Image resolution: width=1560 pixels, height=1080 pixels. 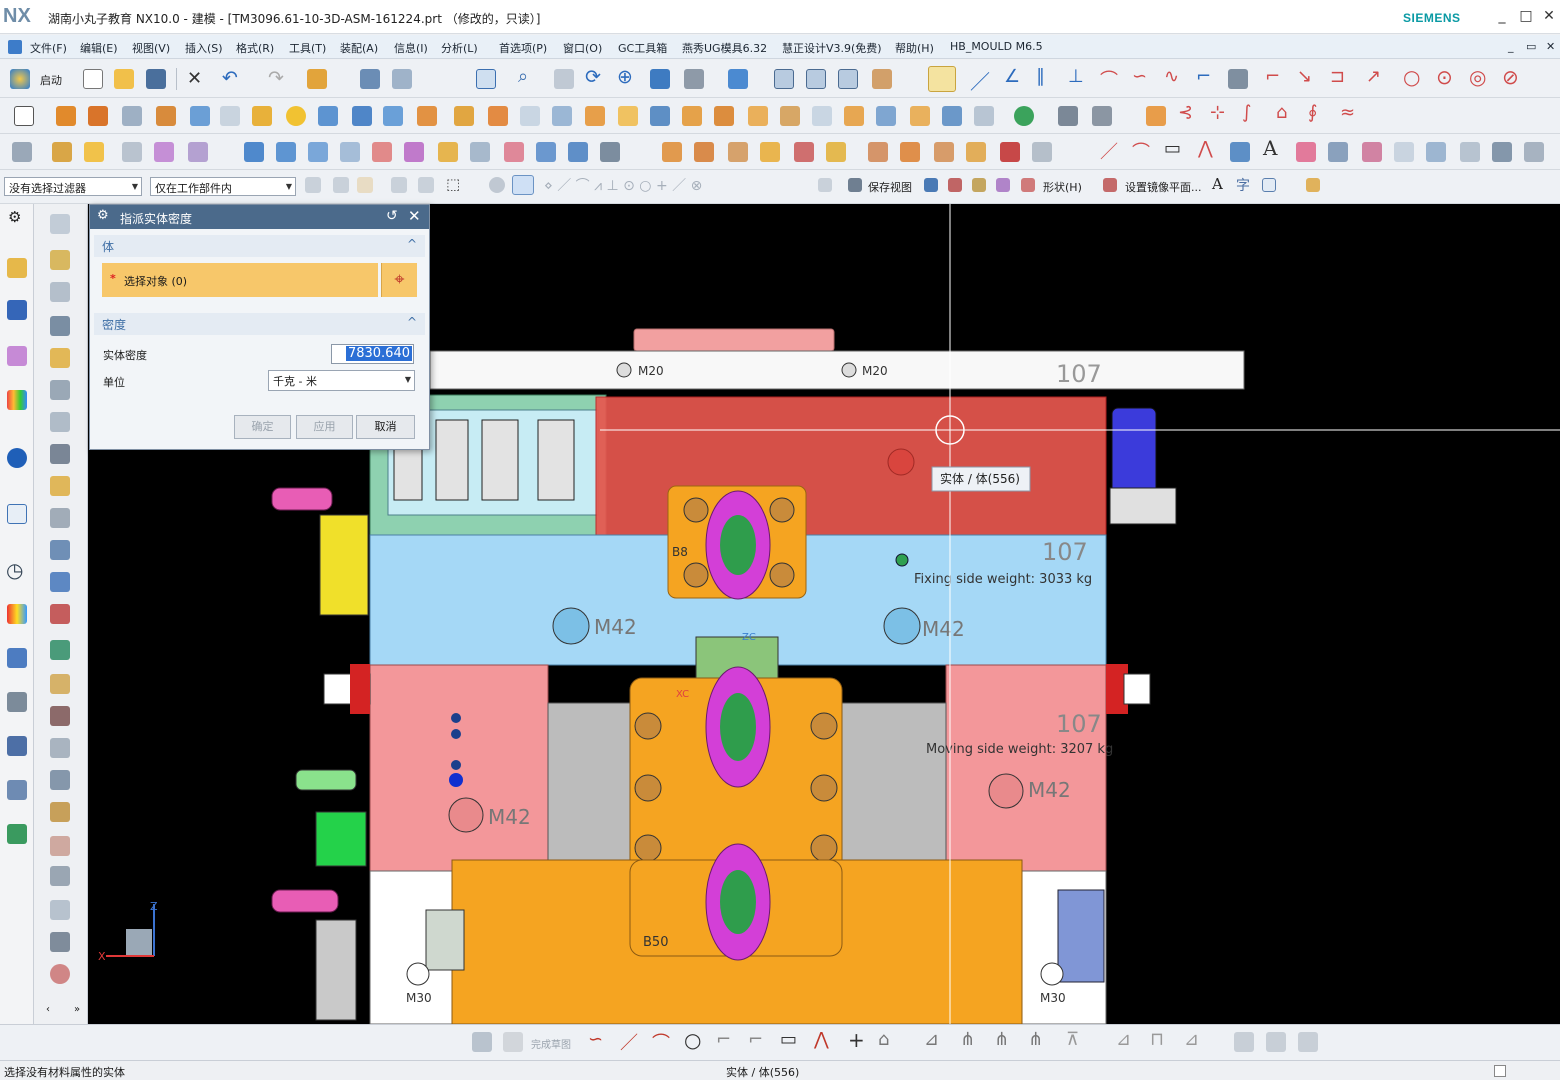 What do you see at coordinates (412, 244) in the screenshot?
I see `collapse-body-icon: ^` at bounding box center [412, 244].